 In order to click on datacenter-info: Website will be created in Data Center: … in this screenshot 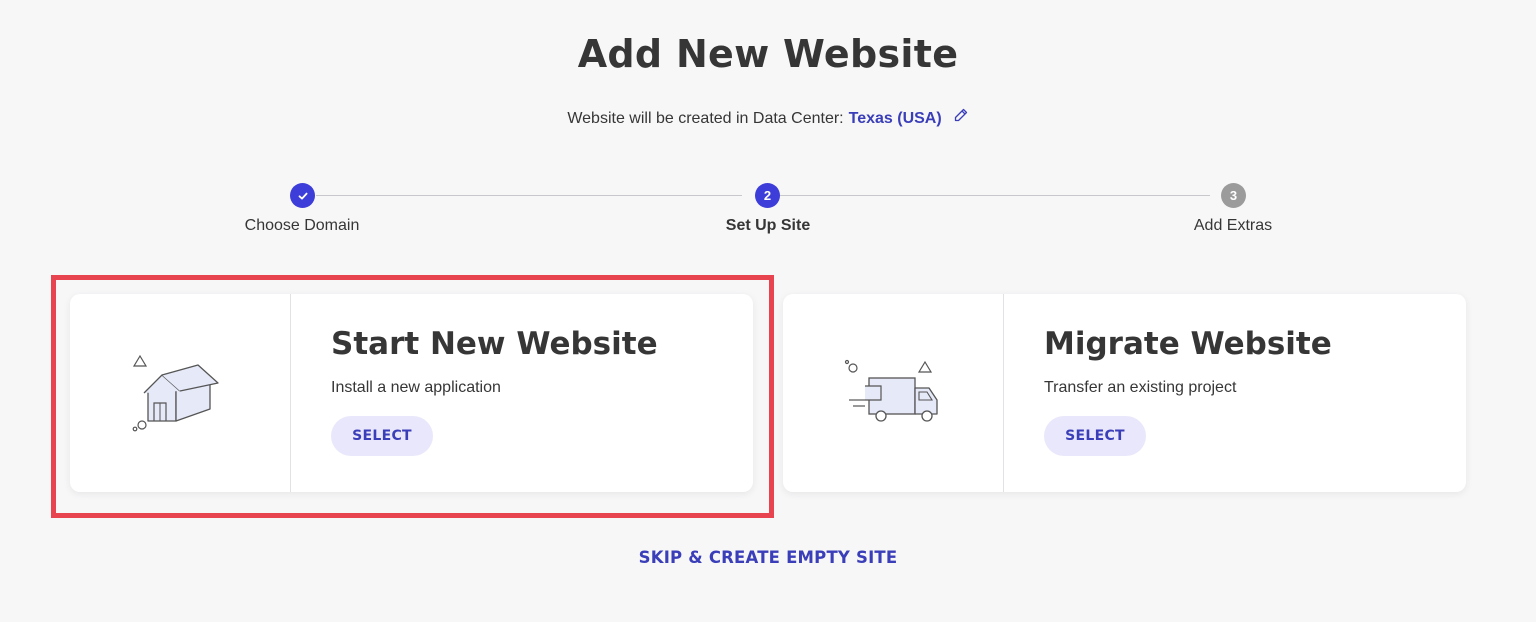, I will do `click(768, 117)`.